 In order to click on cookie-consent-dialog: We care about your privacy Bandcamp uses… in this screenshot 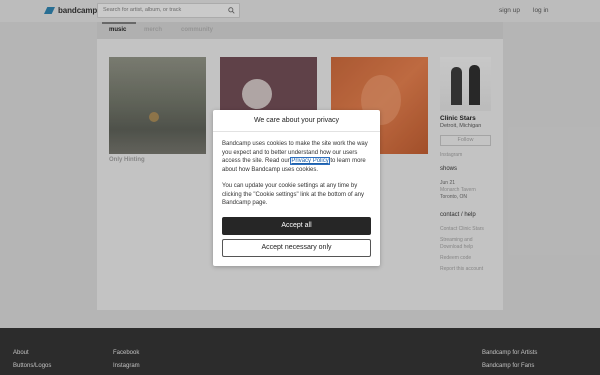, I will do `click(296, 188)`.